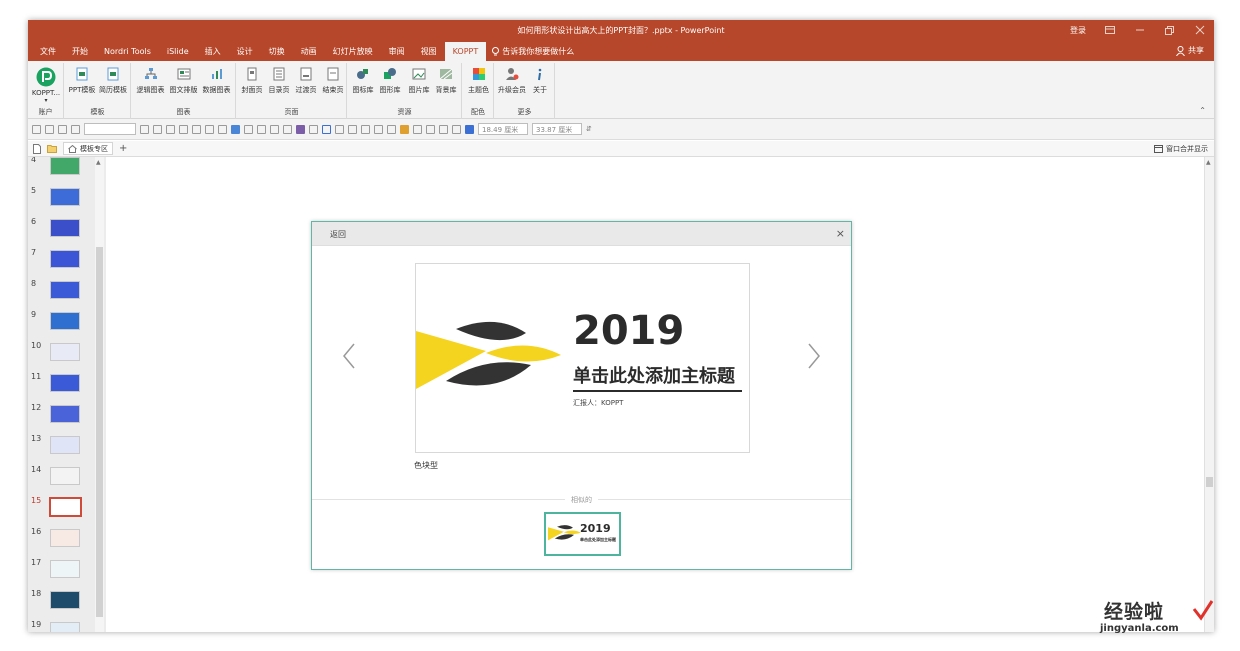 The width and height of the screenshot is (1240, 651). Describe the element at coordinates (80, 51) in the screenshot. I see `tab-home: 开始` at that location.